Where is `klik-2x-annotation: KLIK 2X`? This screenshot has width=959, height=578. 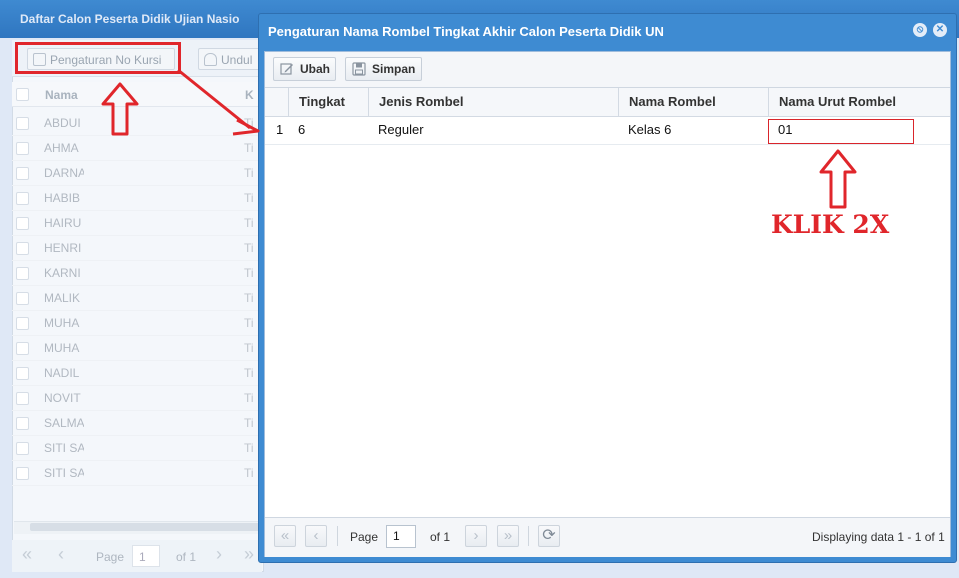
klik-2x-annotation: KLIK 2X is located at coordinates (830, 224).